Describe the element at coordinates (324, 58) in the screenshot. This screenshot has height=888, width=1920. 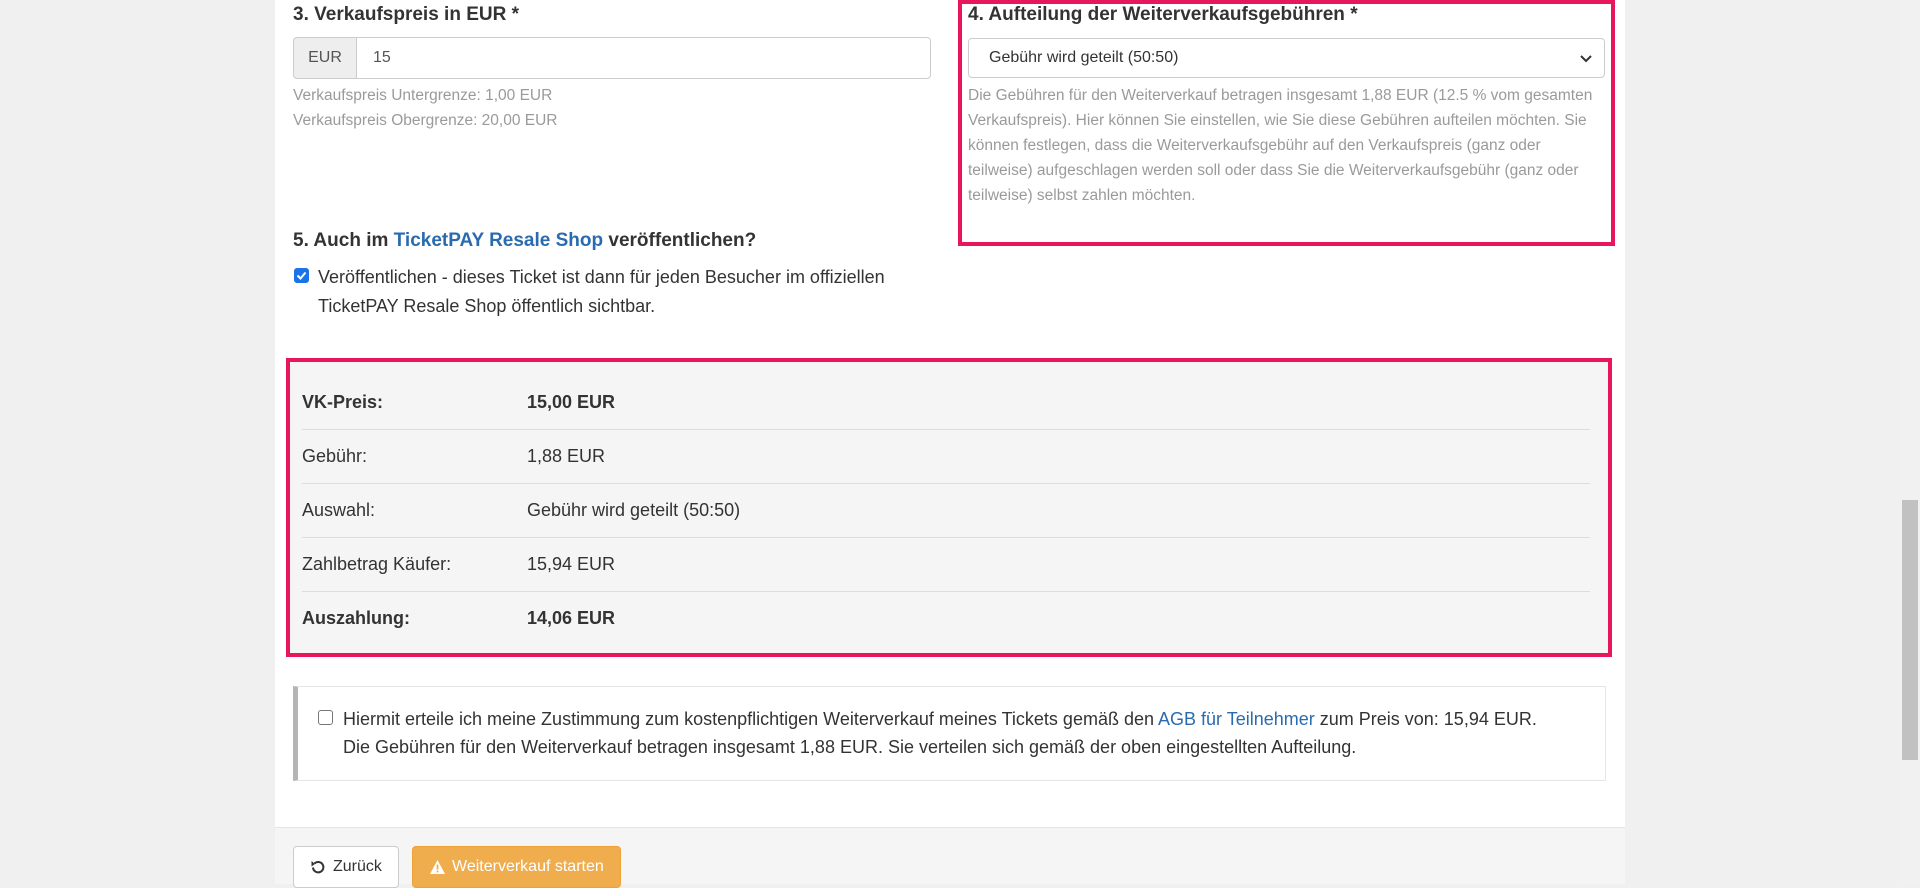
I see `currency-addon: EUR` at that location.